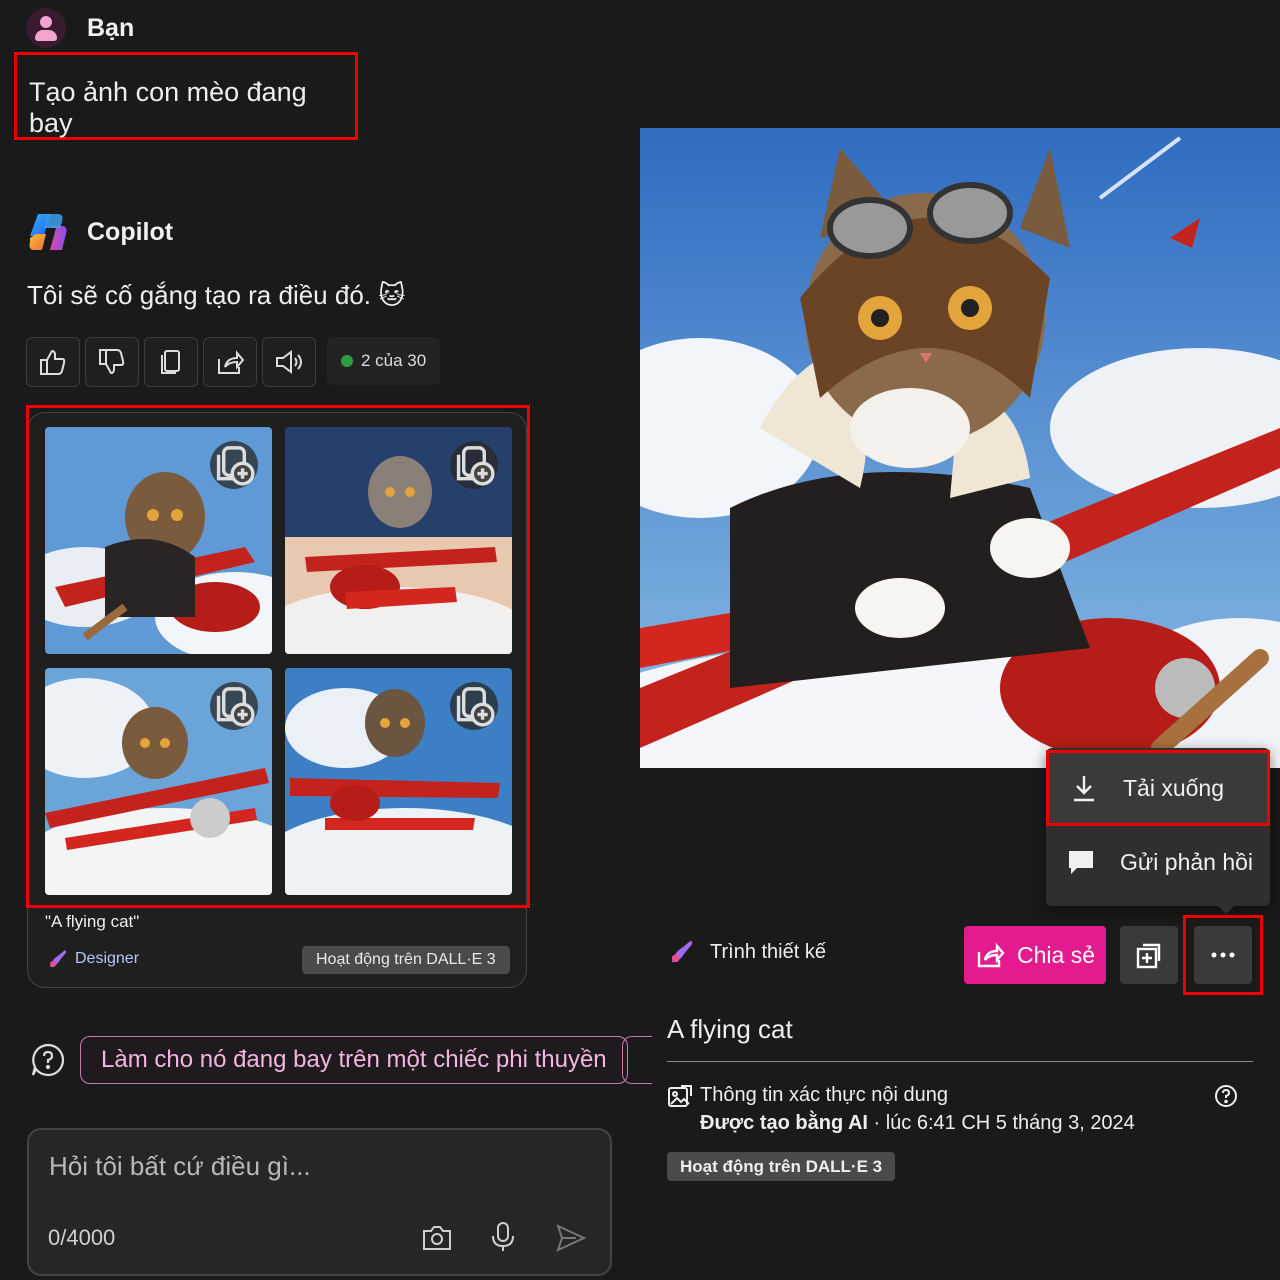  I want to click on more-options-highlight, so click(1223, 955).